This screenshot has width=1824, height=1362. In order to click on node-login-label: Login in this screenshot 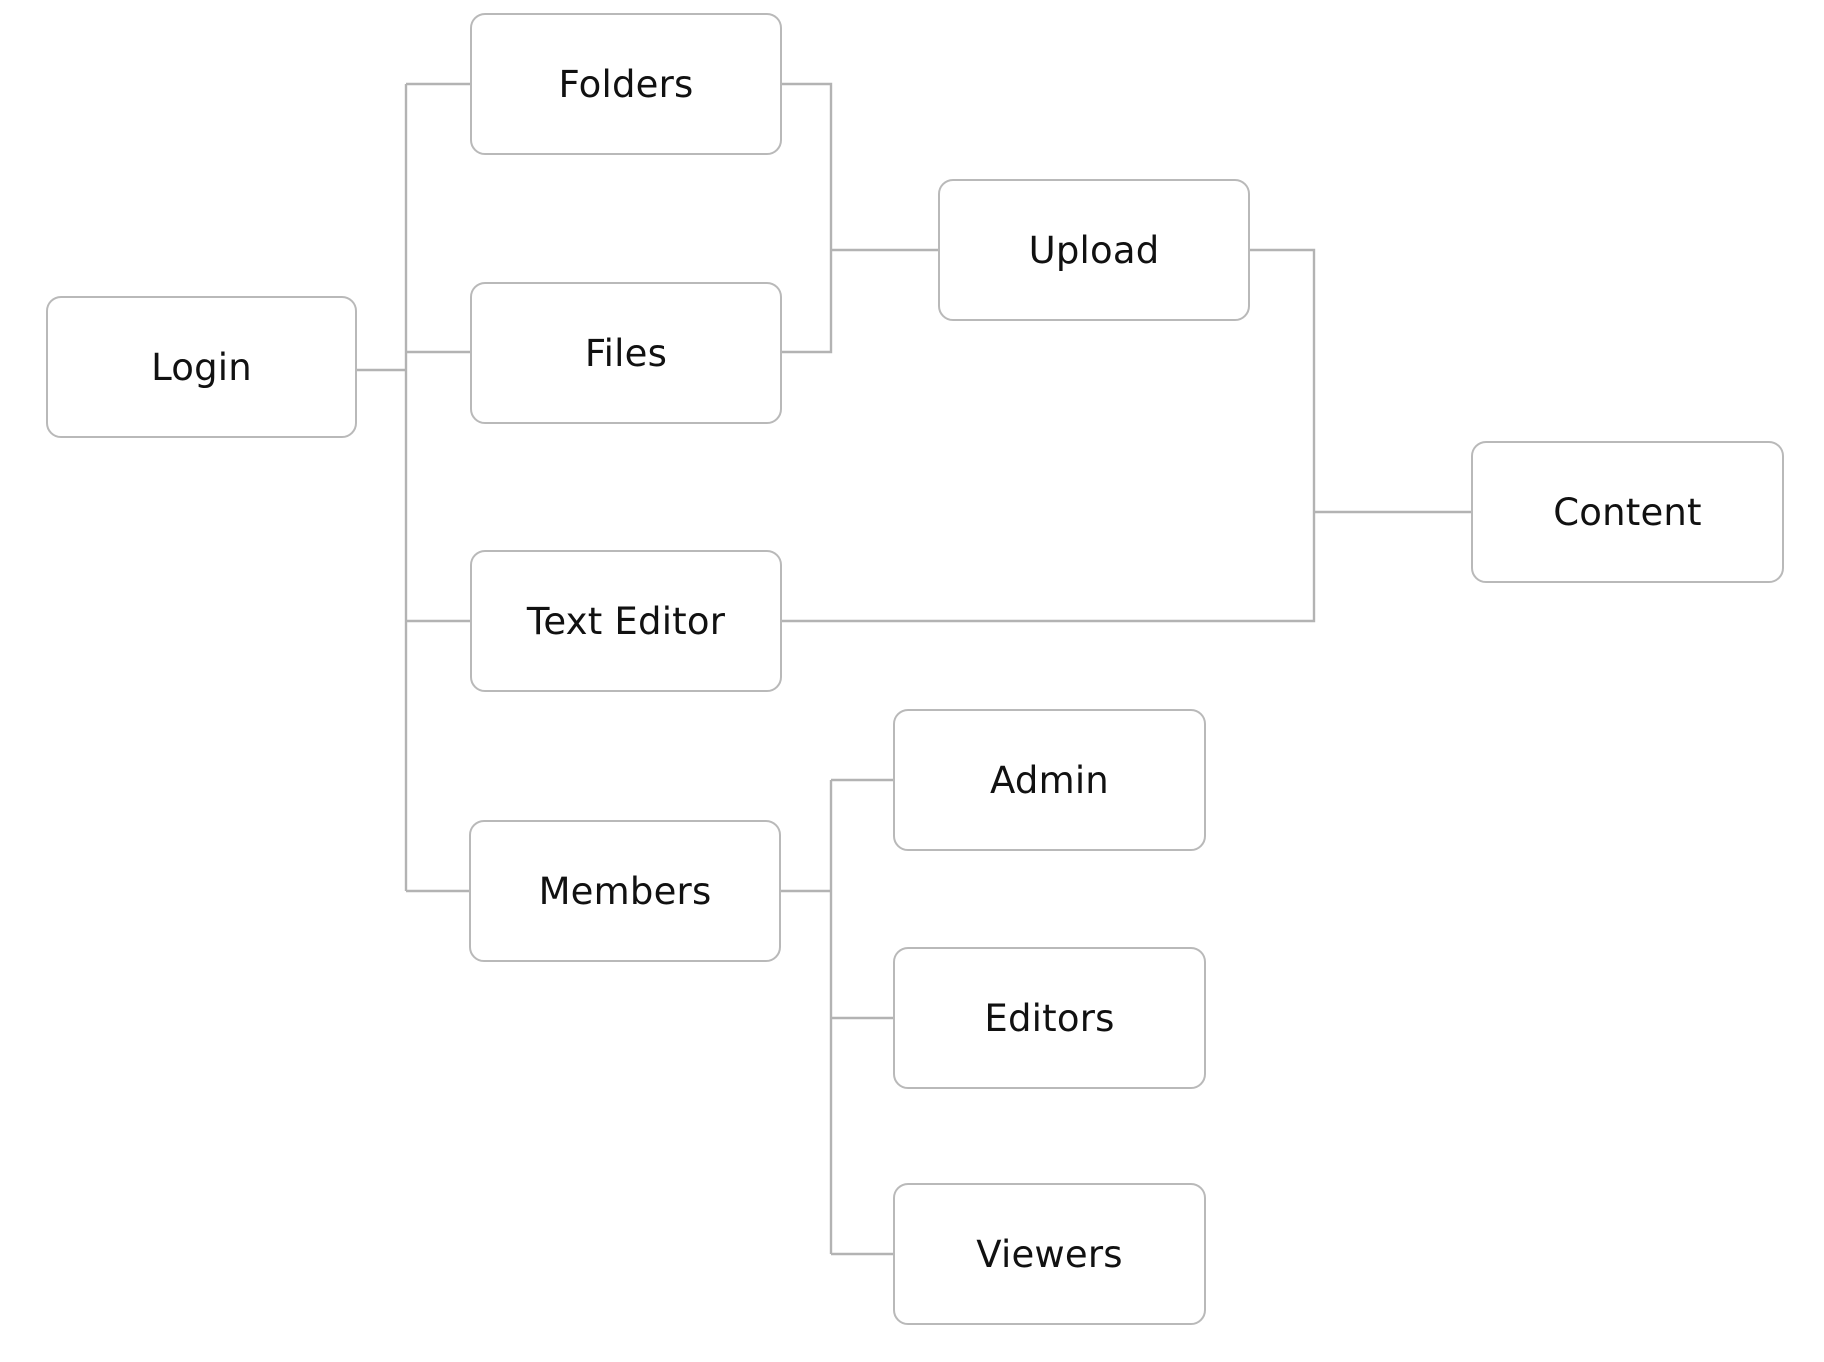, I will do `click(201, 367)`.